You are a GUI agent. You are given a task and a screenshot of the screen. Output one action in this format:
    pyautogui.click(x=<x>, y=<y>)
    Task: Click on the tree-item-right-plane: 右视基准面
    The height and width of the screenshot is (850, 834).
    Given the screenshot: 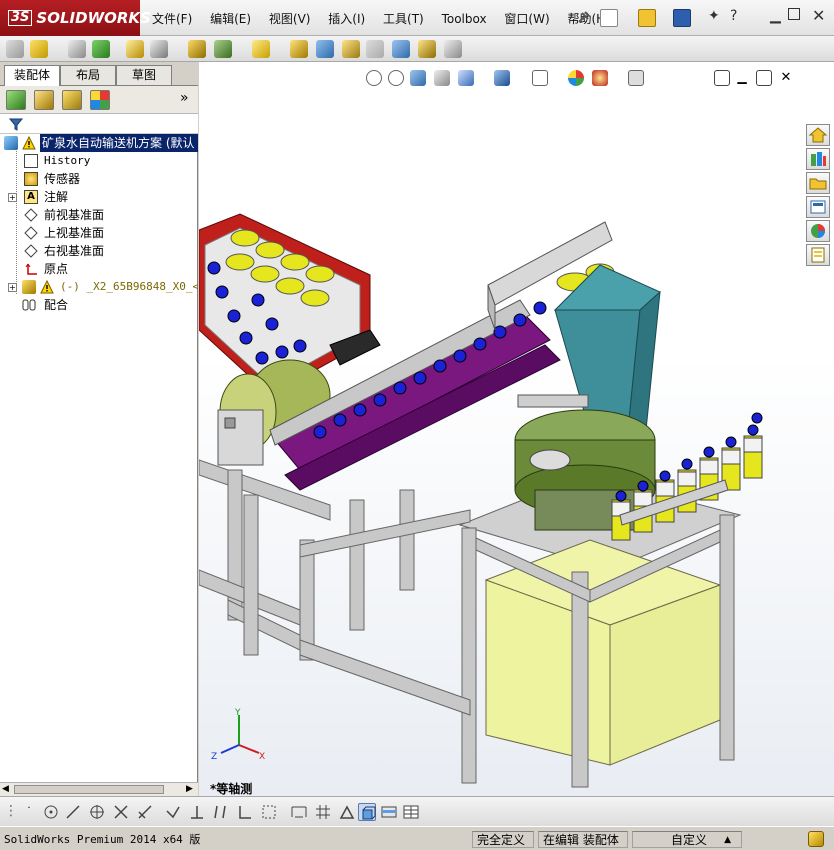 What is the action you would take?
    pyautogui.click(x=99, y=251)
    